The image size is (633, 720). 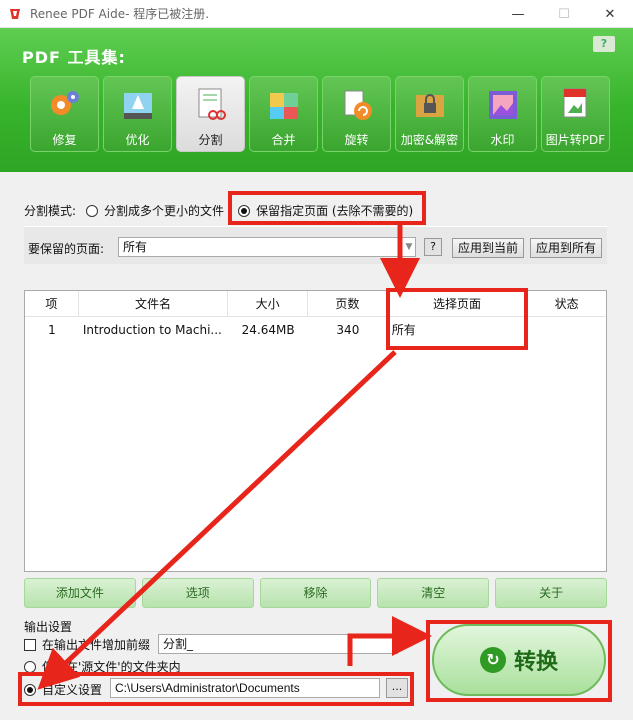 What do you see at coordinates (564, 14) in the screenshot?
I see `maximize-icon: ☐` at bounding box center [564, 14].